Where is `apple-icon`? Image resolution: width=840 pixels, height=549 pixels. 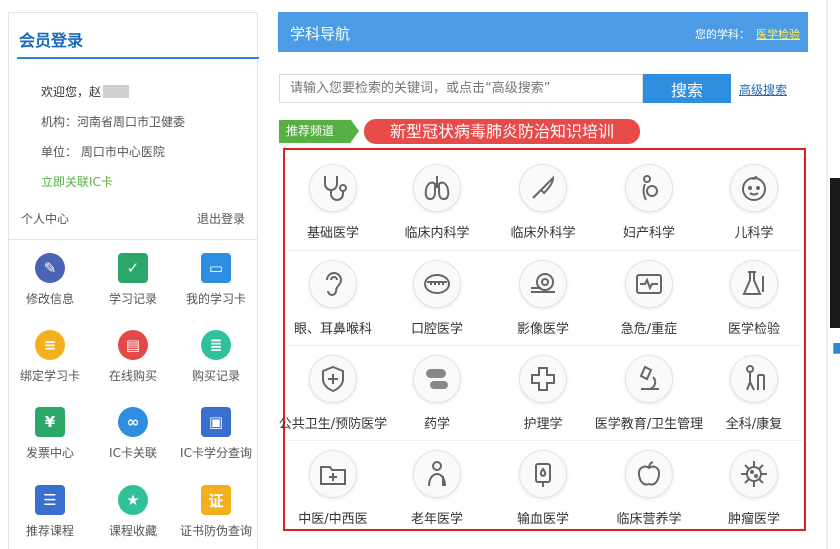
apple-icon is located at coordinates (649, 474).